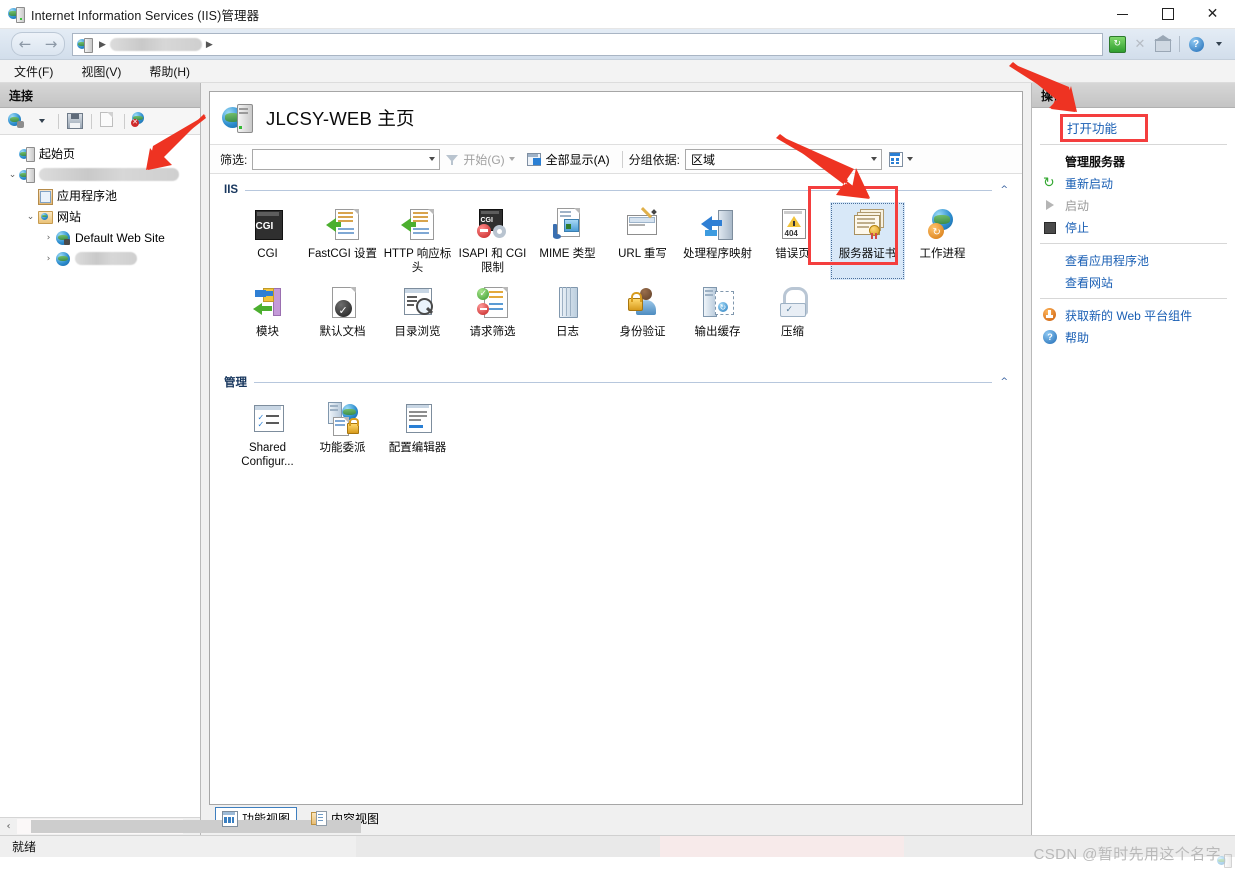 This screenshot has width=1235, height=873. What do you see at coordinates (100, 237) in the screenshot?
I see `tree-item-default-web-site: › Default Web Site` at bounding box center [100, 237].